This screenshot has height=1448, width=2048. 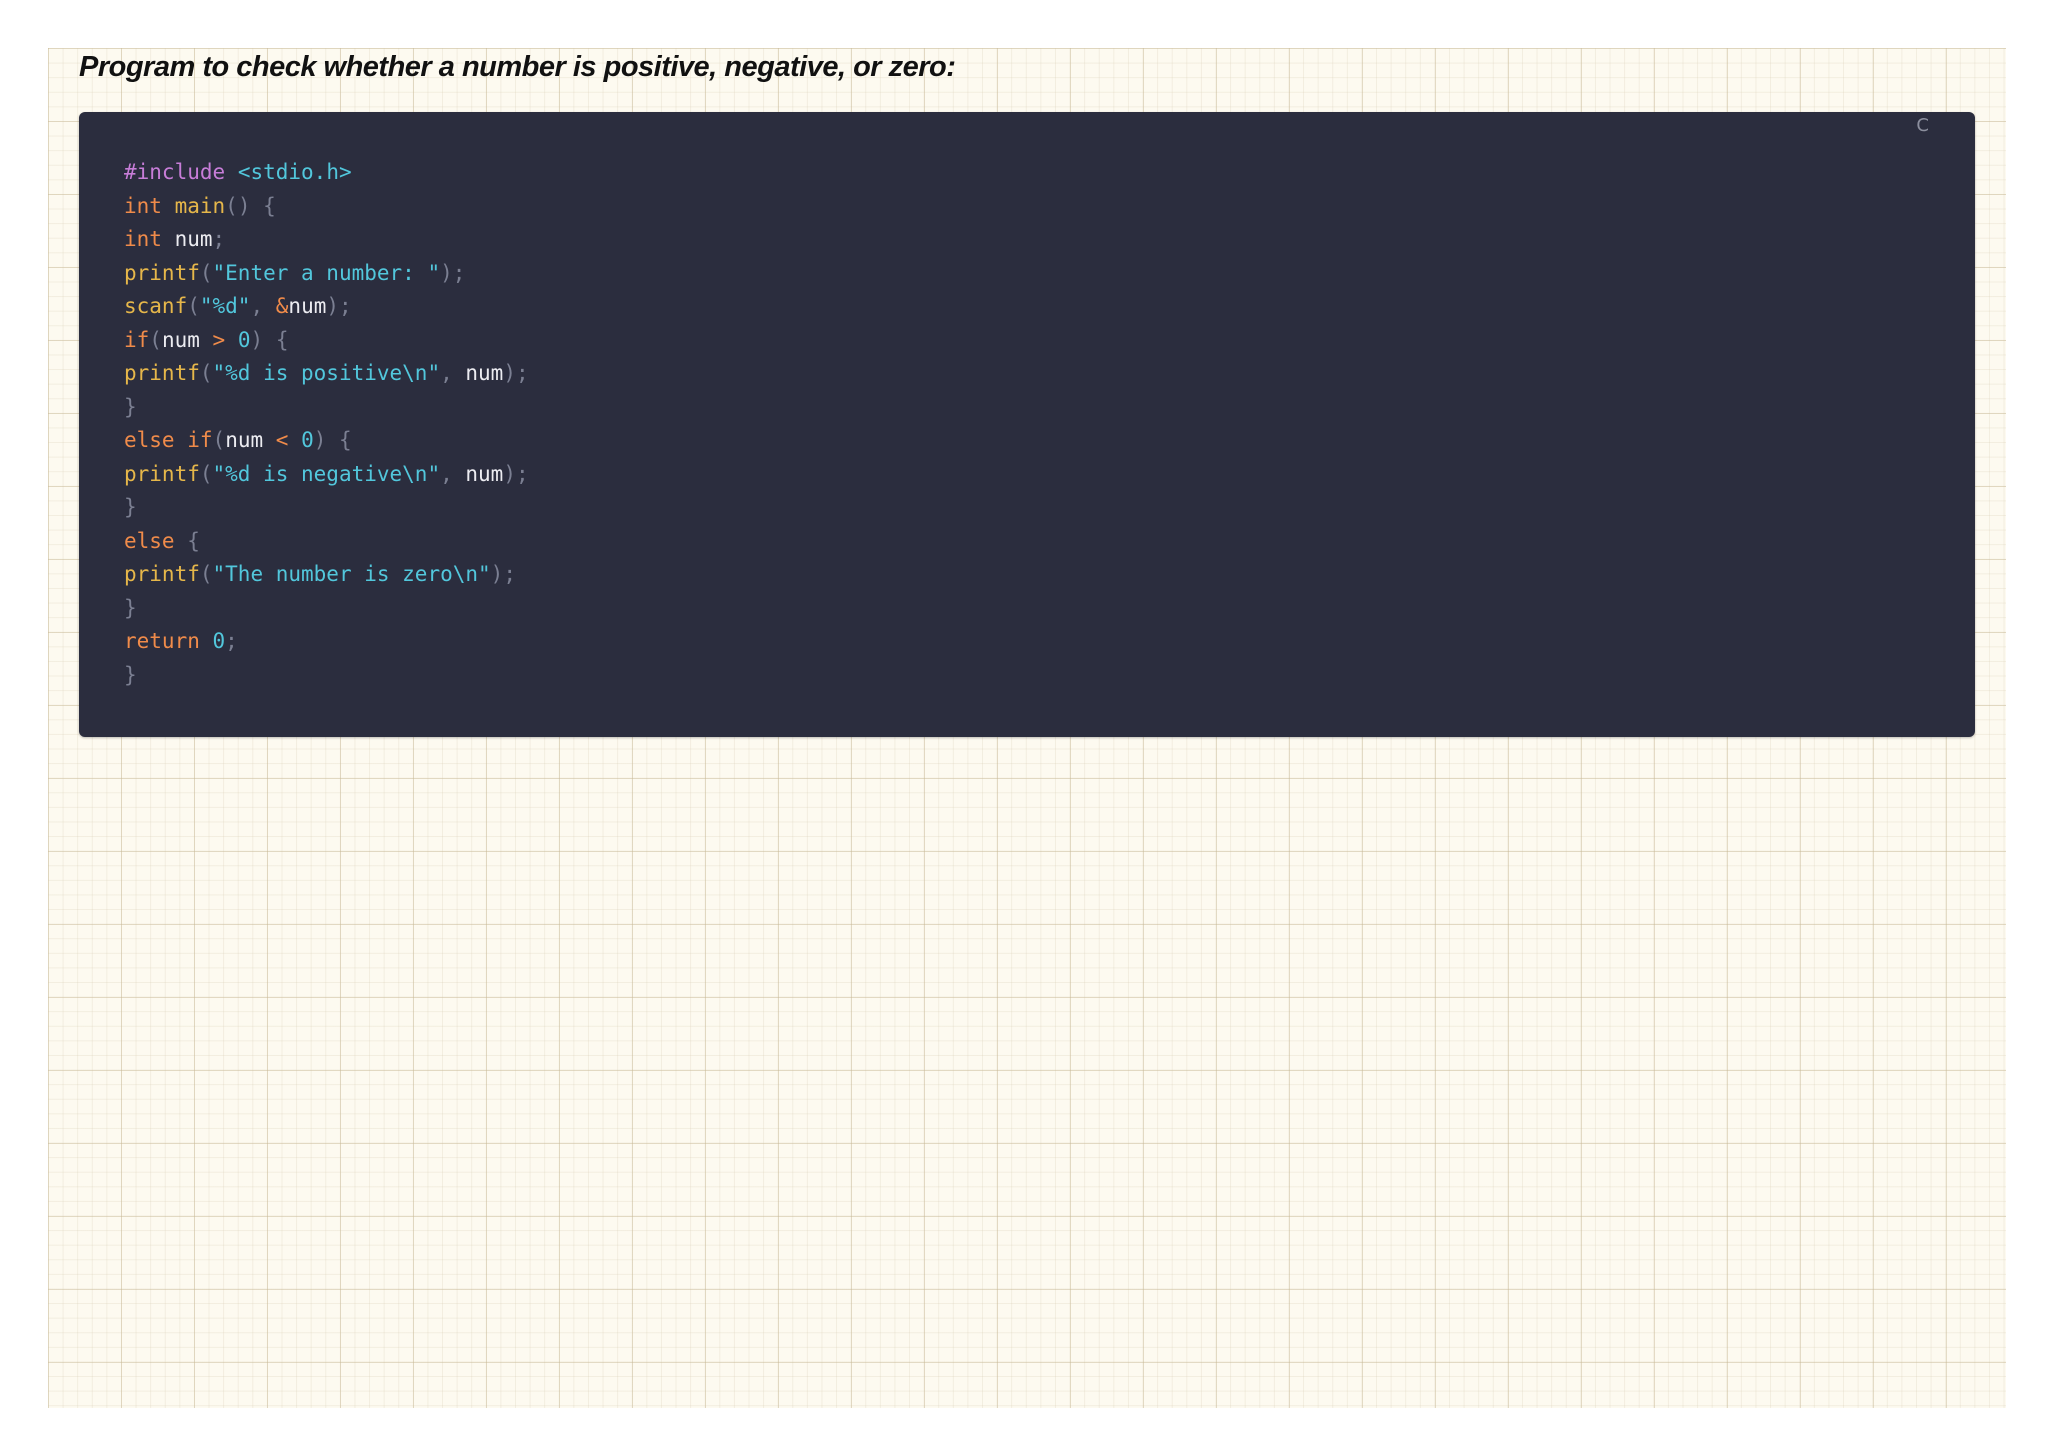 I want to click on code-token: "%d is negative\n", so click(x=326, y=473).